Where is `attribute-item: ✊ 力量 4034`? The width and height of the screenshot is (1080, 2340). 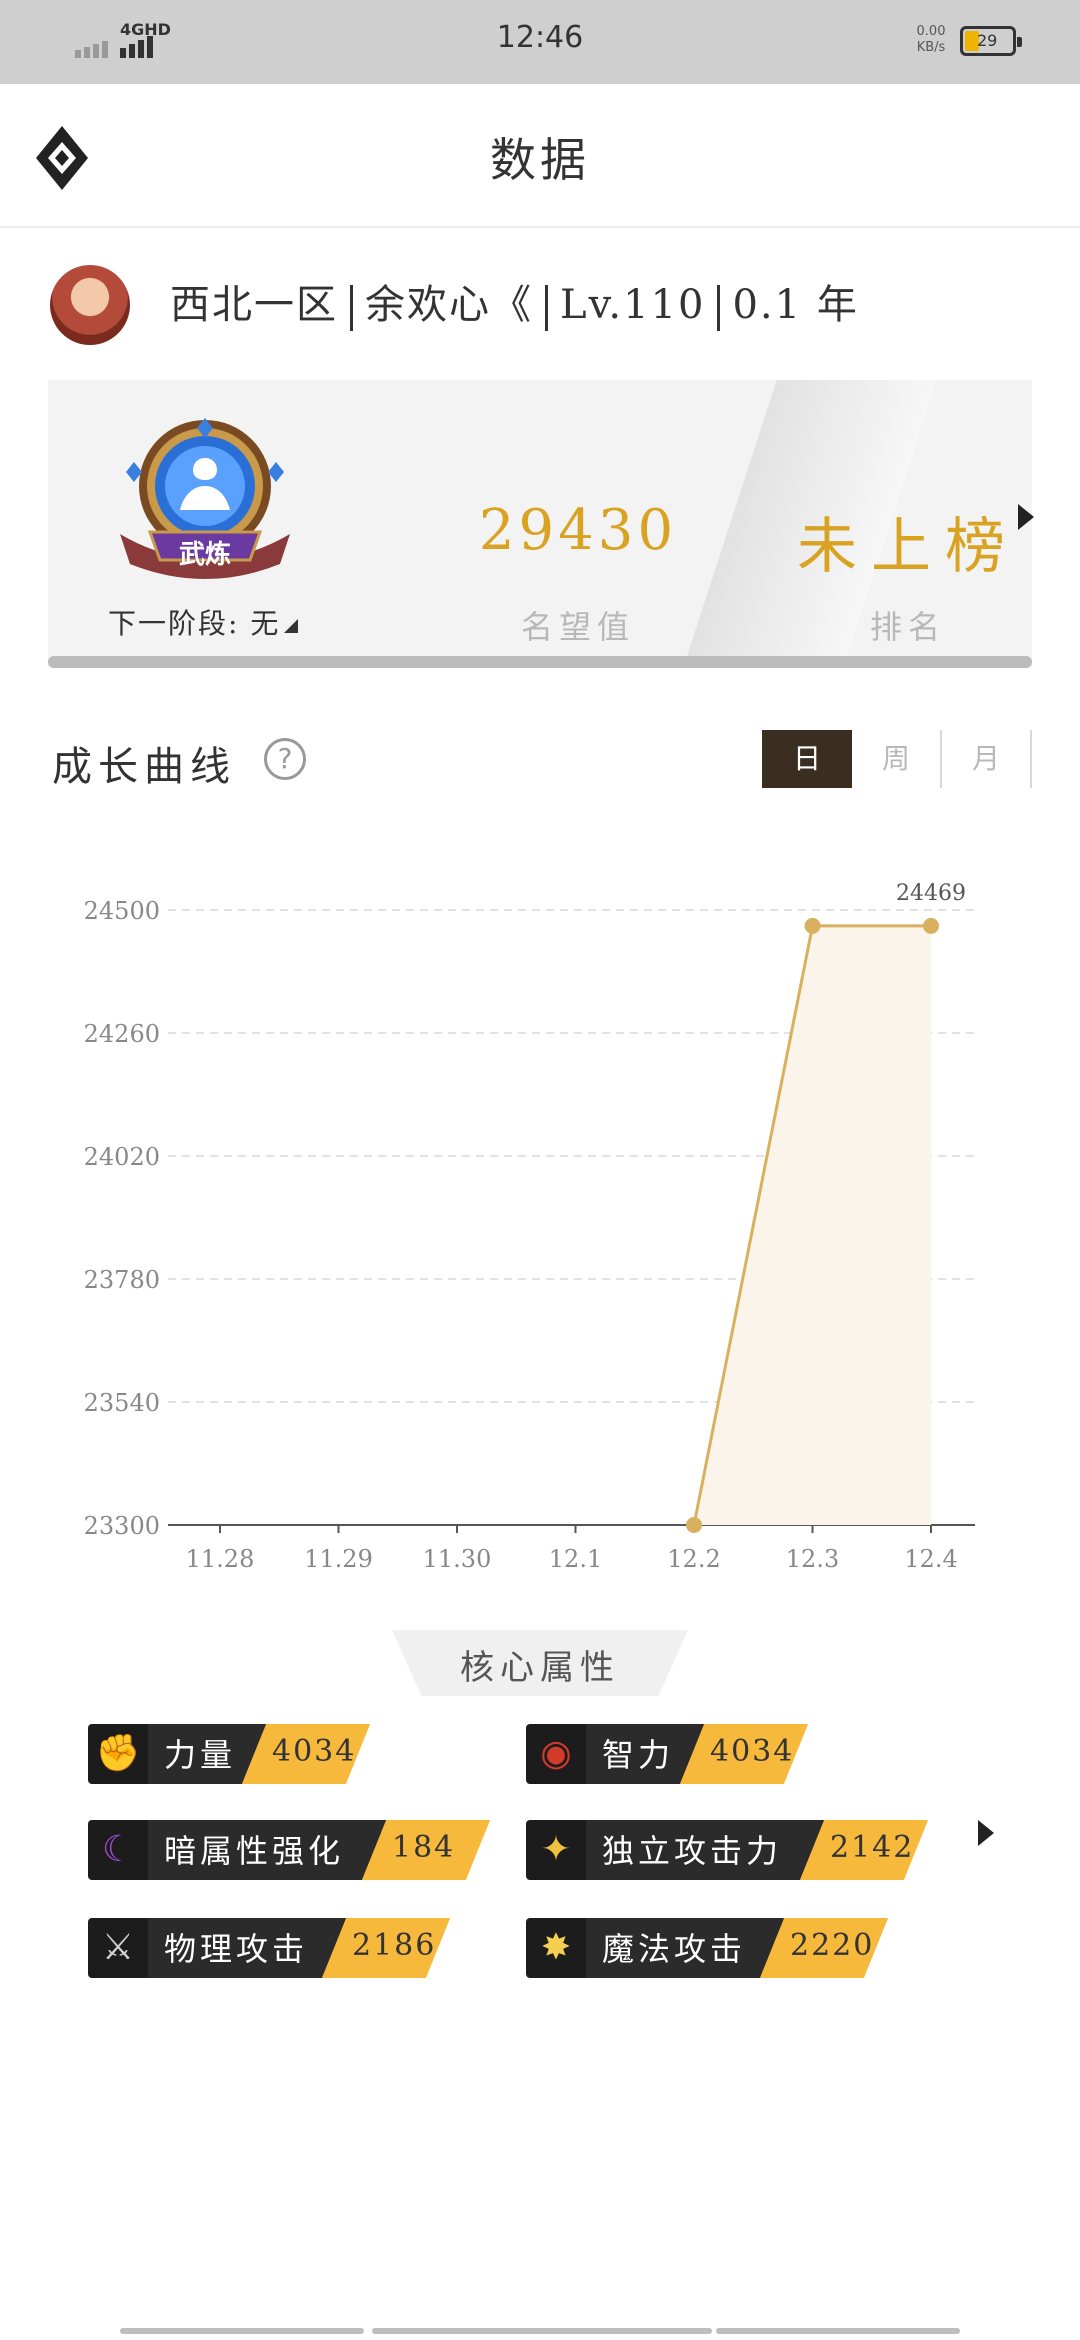 attribute-item: ✊ 力量 4034 is located at coordinates (233, 1754).